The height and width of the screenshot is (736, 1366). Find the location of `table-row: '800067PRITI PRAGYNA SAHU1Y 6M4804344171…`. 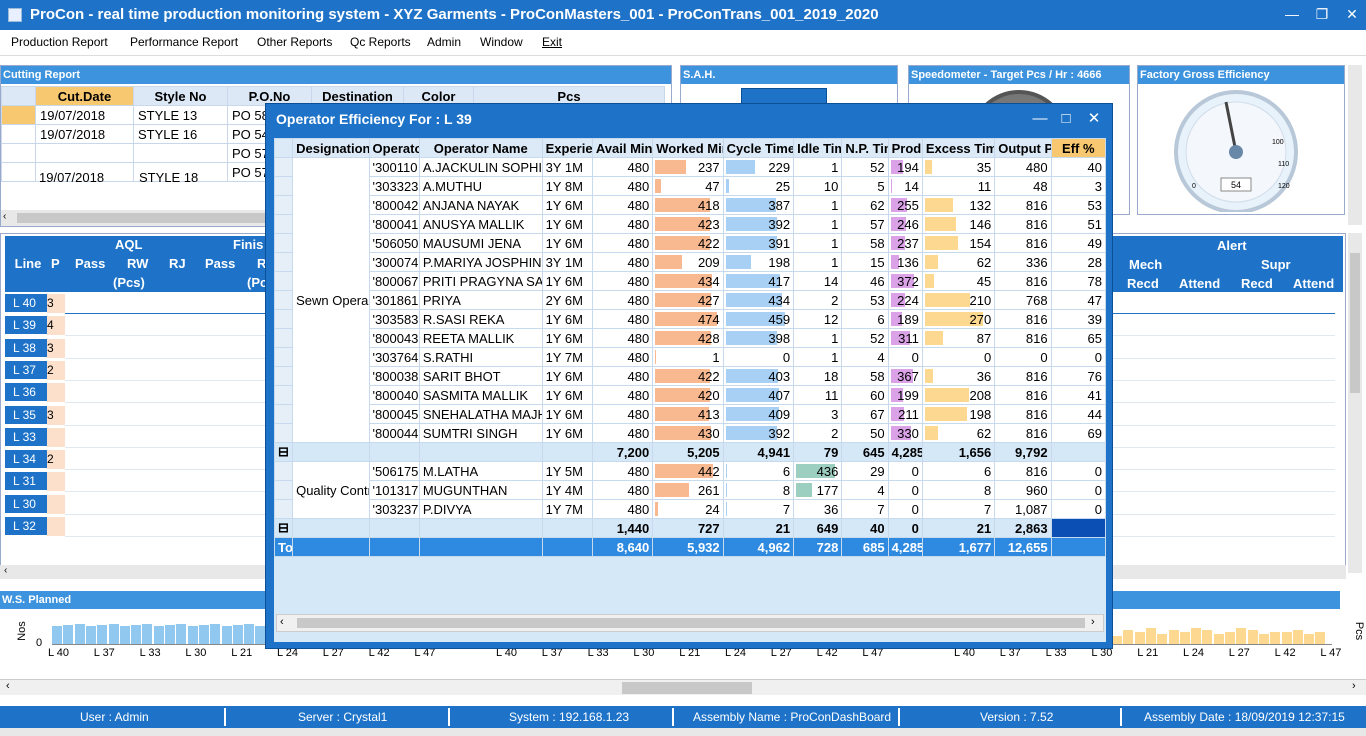

table-row: '800067PRITI PRAGYNA SAHU1Y 6M4804344171… is located at coordinates (690, 281).